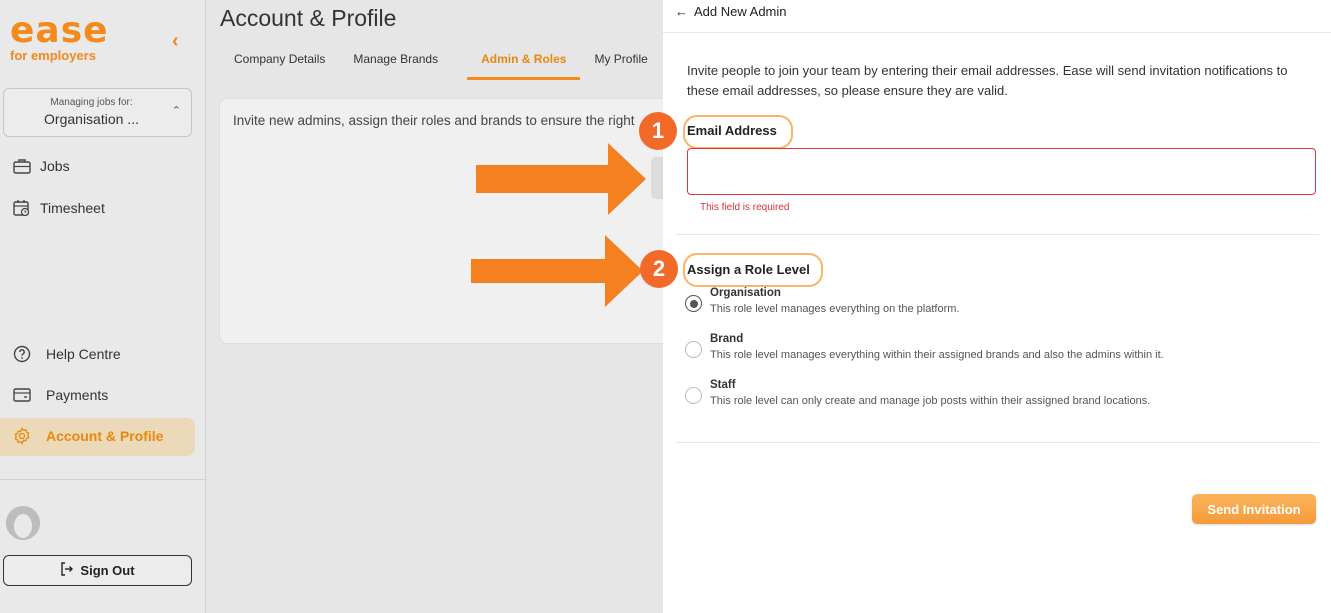 Image resolution: width=1331 pixels, height=613 pixels. Describe the element at coordinates (176, 111) in the screenshot. I see `chevron-up-icon: ⌃` at that location.